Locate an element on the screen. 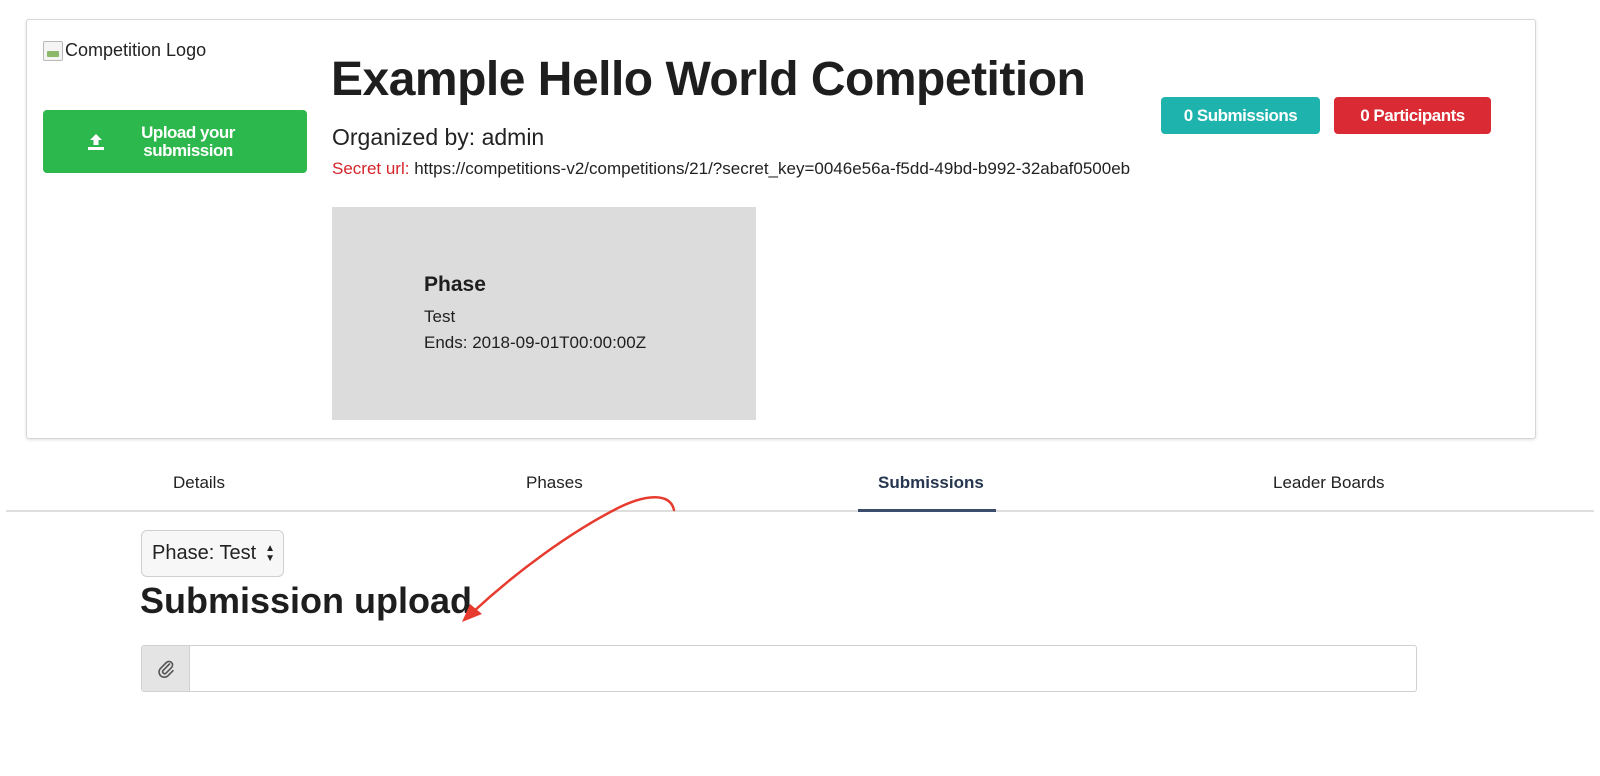 The height and width of the screenshot is (776, 1600). phase-end-date: Ends: 2018-09-01T00:00:00Z is located at coordinates (535, 342).